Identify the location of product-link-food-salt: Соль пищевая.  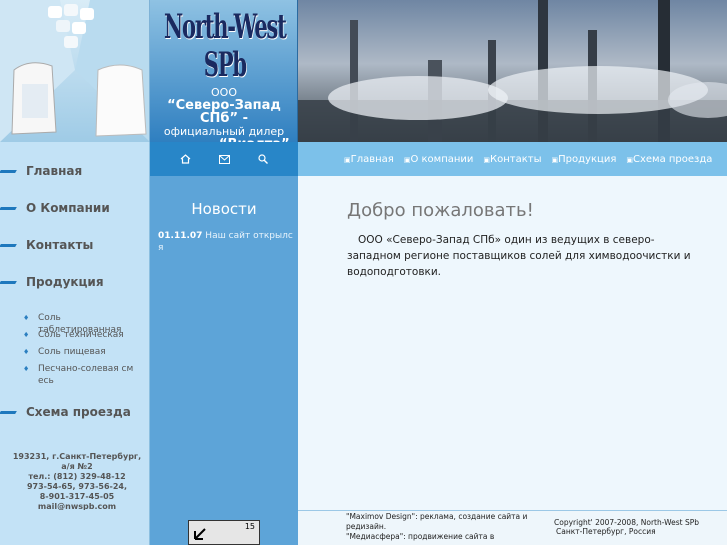
(78, 352).